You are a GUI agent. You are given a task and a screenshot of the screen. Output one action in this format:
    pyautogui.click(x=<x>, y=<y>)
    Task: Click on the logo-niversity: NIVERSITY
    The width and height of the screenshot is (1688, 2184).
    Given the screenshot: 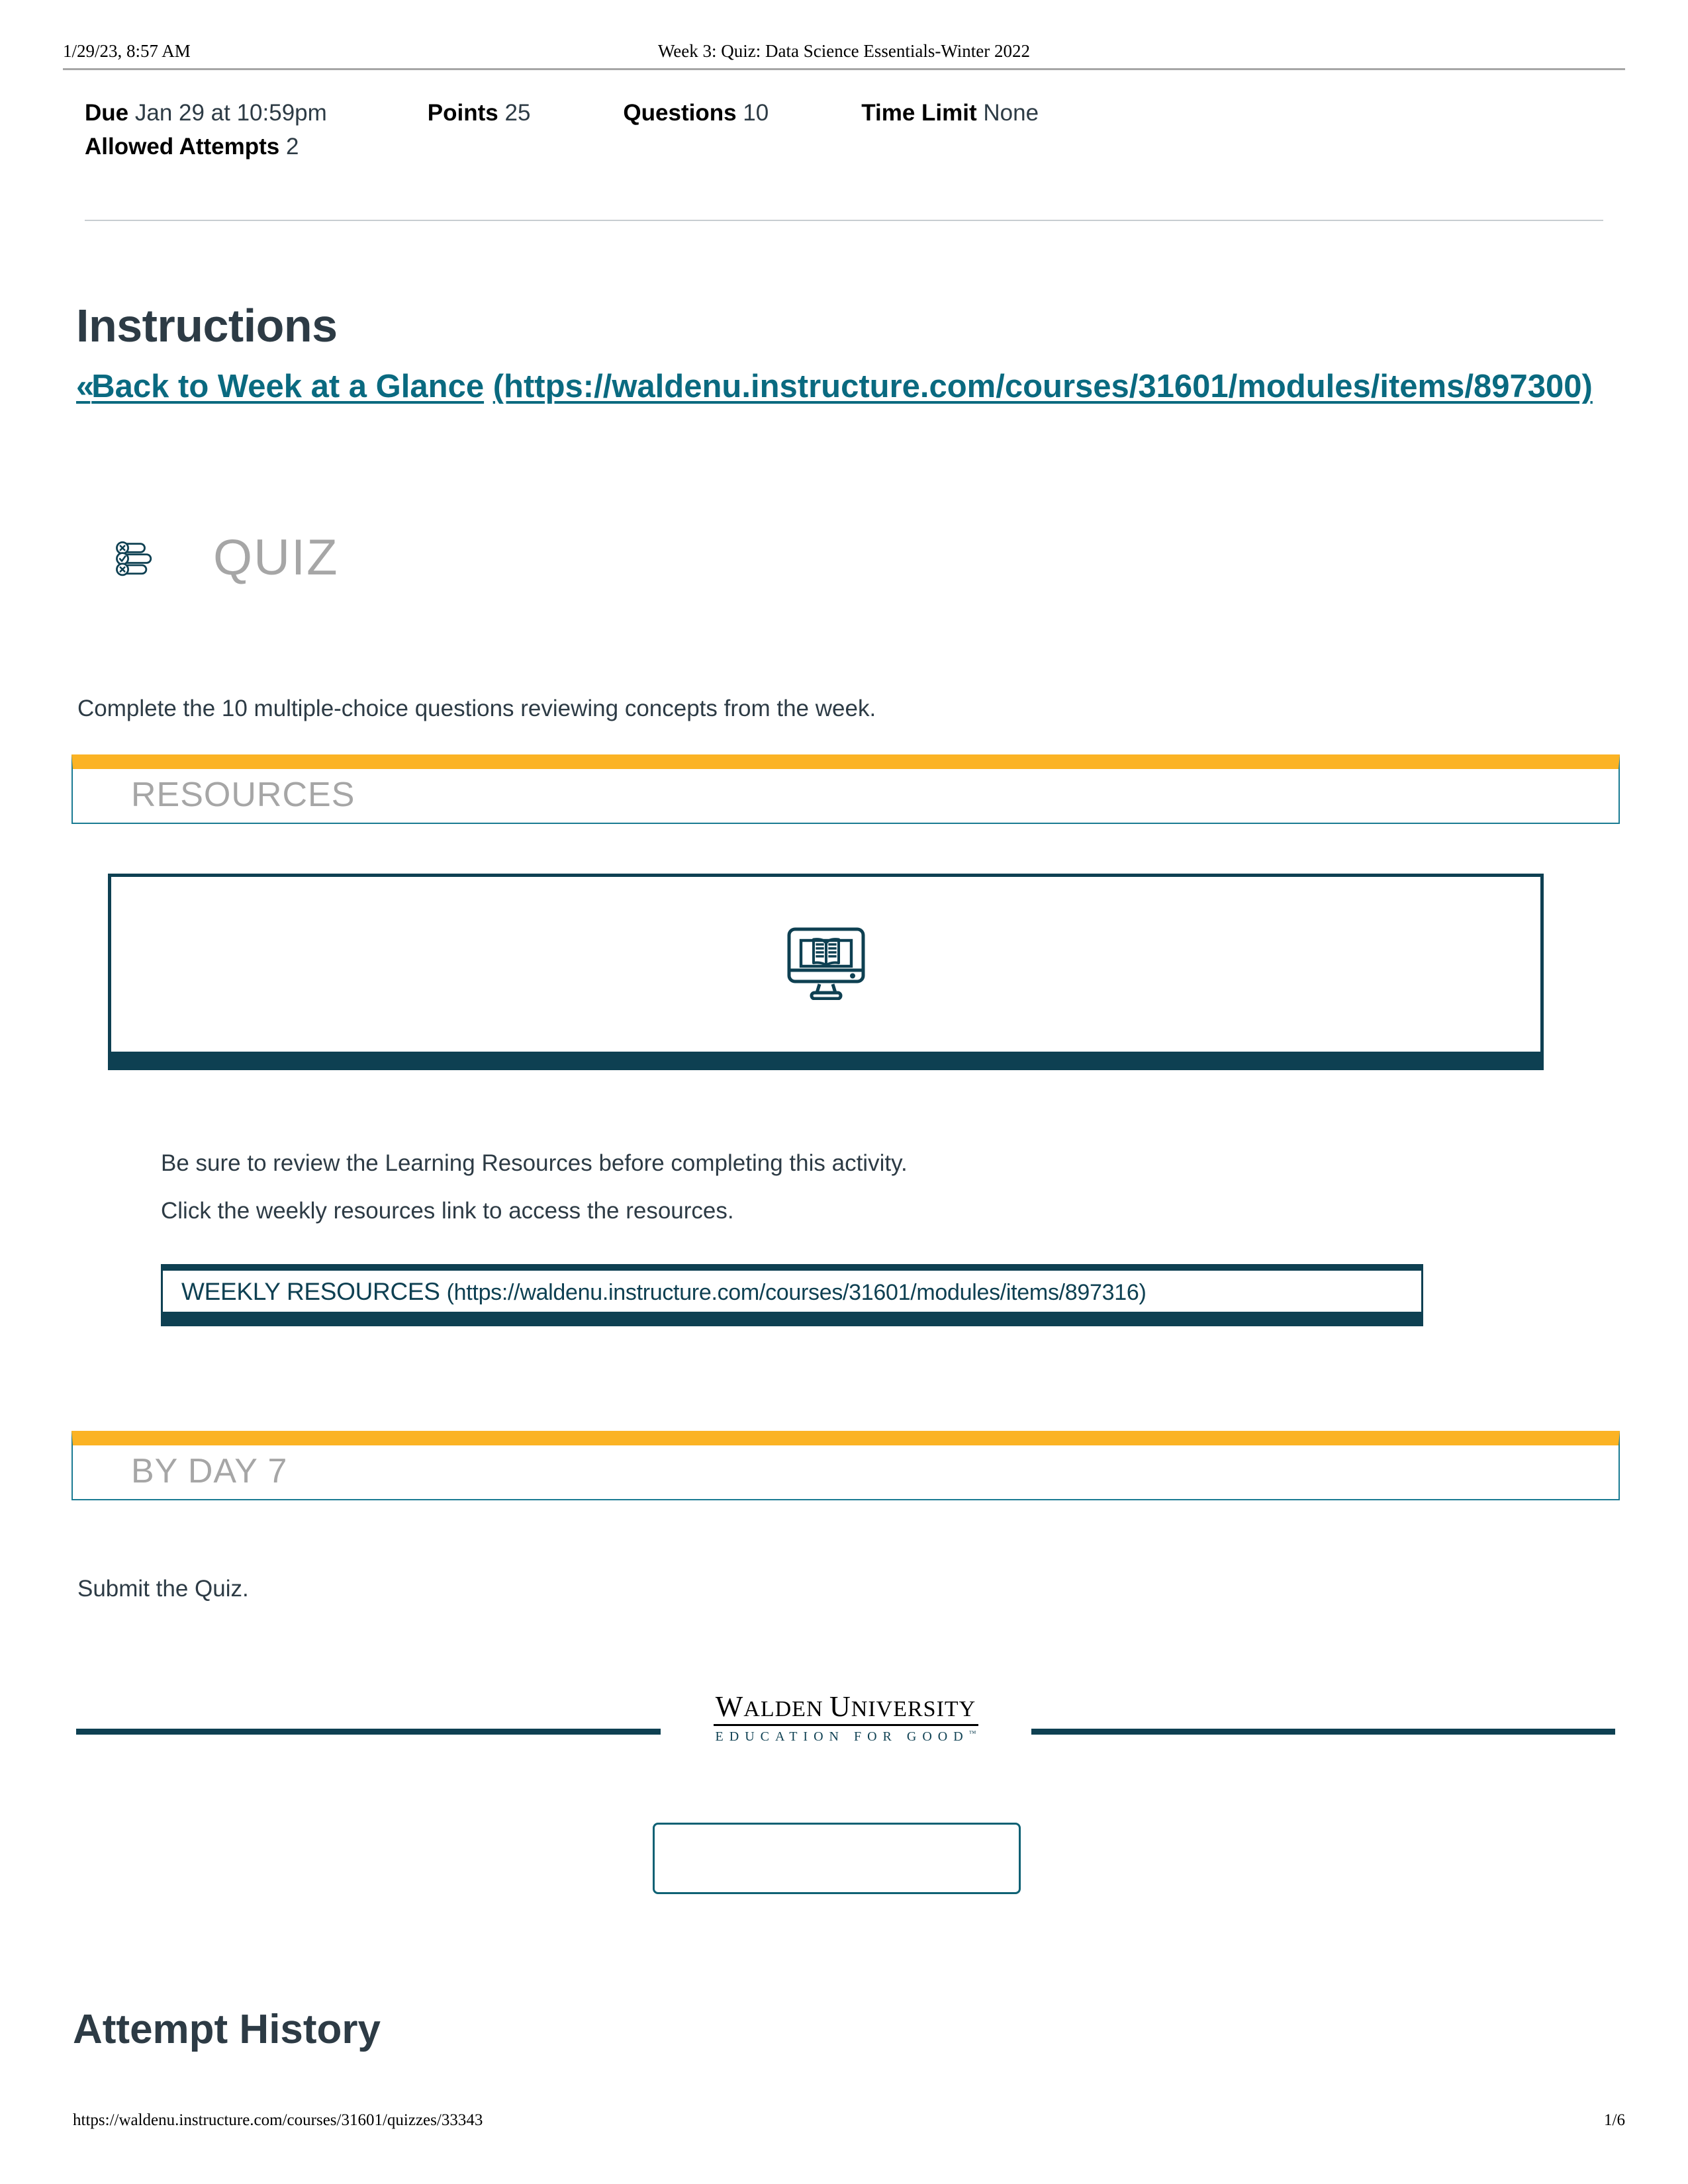 What is the action you would take?
    pyautogui.click(x=913, y=1709)
    